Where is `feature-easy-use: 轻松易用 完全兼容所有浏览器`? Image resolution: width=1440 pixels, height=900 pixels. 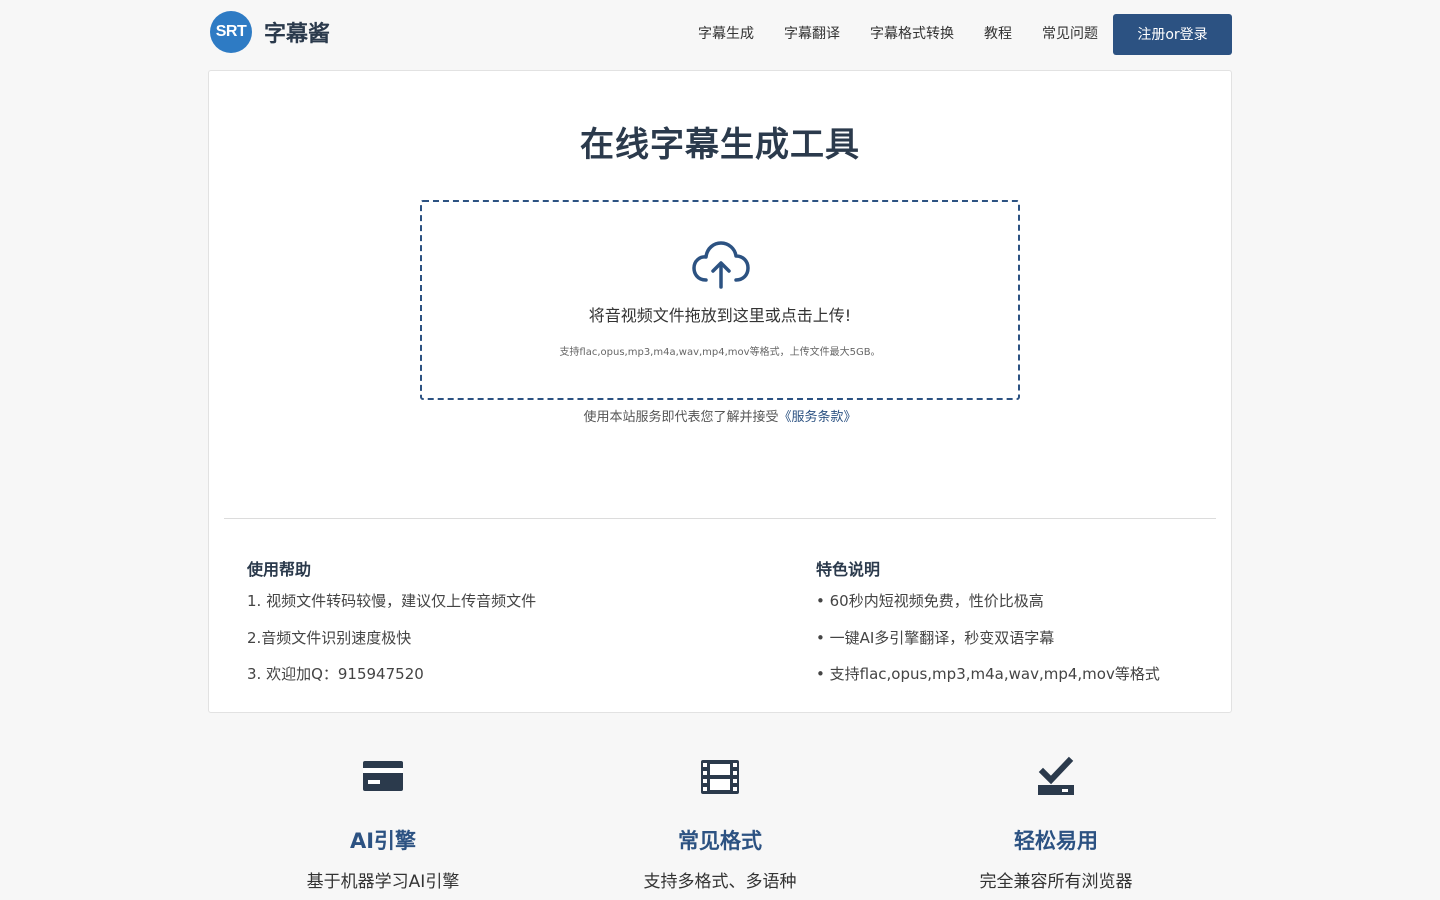
feature-easy-use: 轻松易用 完全兼容所有浏览器 is located at coordinates (1056, 823).